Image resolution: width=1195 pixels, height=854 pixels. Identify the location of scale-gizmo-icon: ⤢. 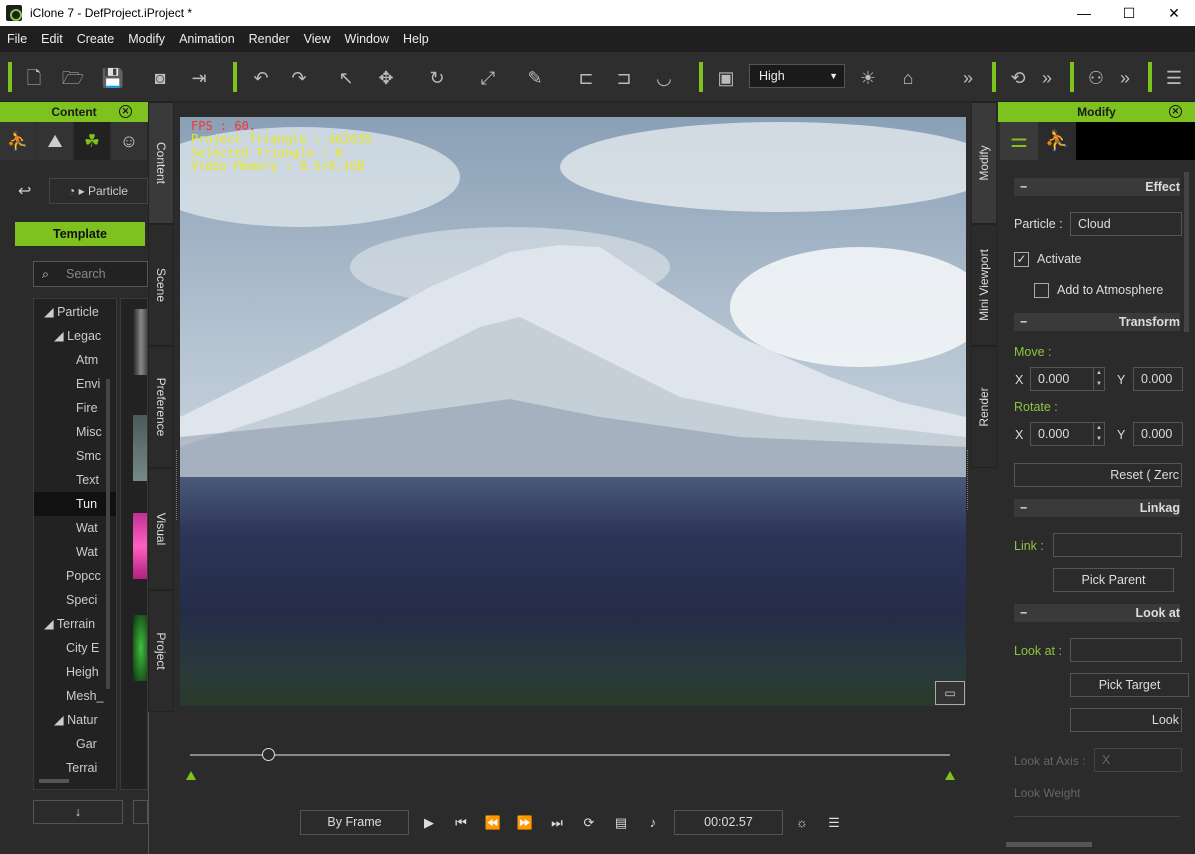
(488, 78).